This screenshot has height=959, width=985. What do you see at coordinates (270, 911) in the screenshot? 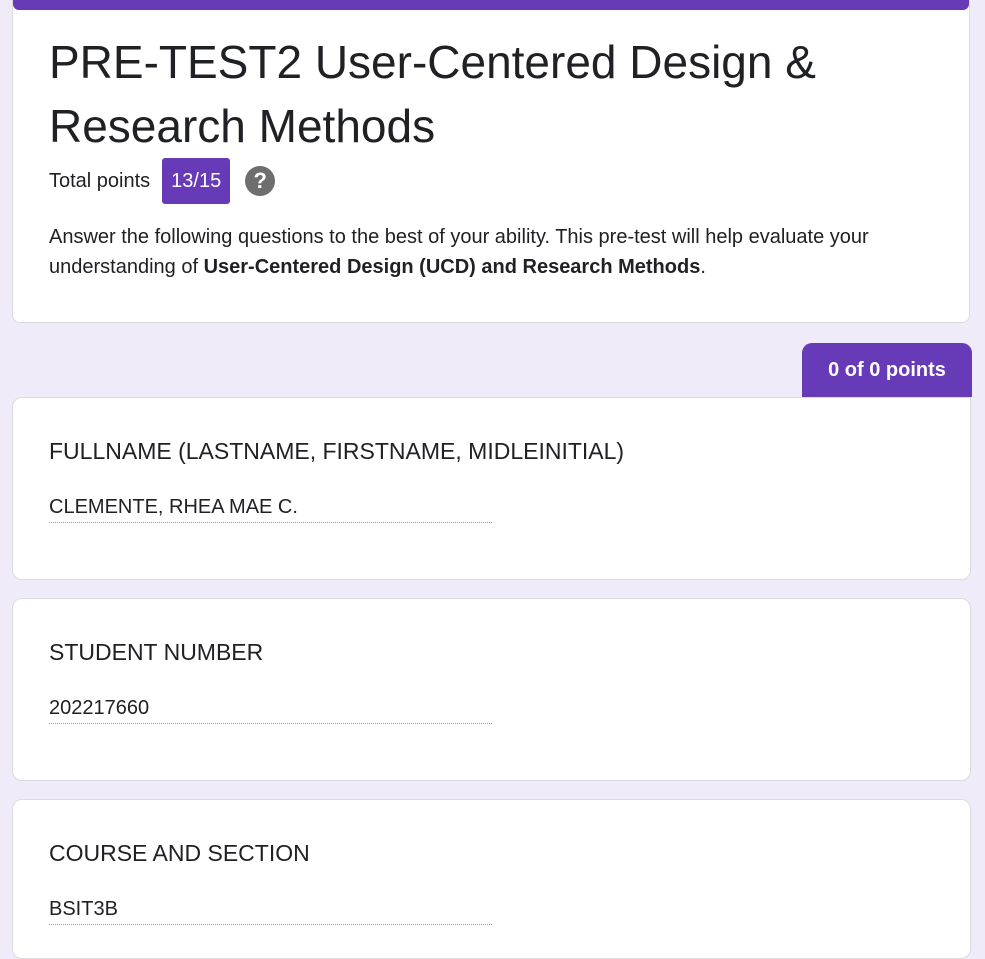
I see `question-answer: BSIT3B` at bounding box center [270, 911].